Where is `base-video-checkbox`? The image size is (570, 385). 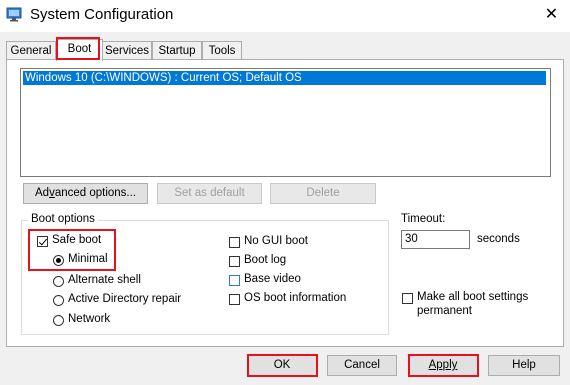
base-video-checkbox is located at coordinates (234, 280).